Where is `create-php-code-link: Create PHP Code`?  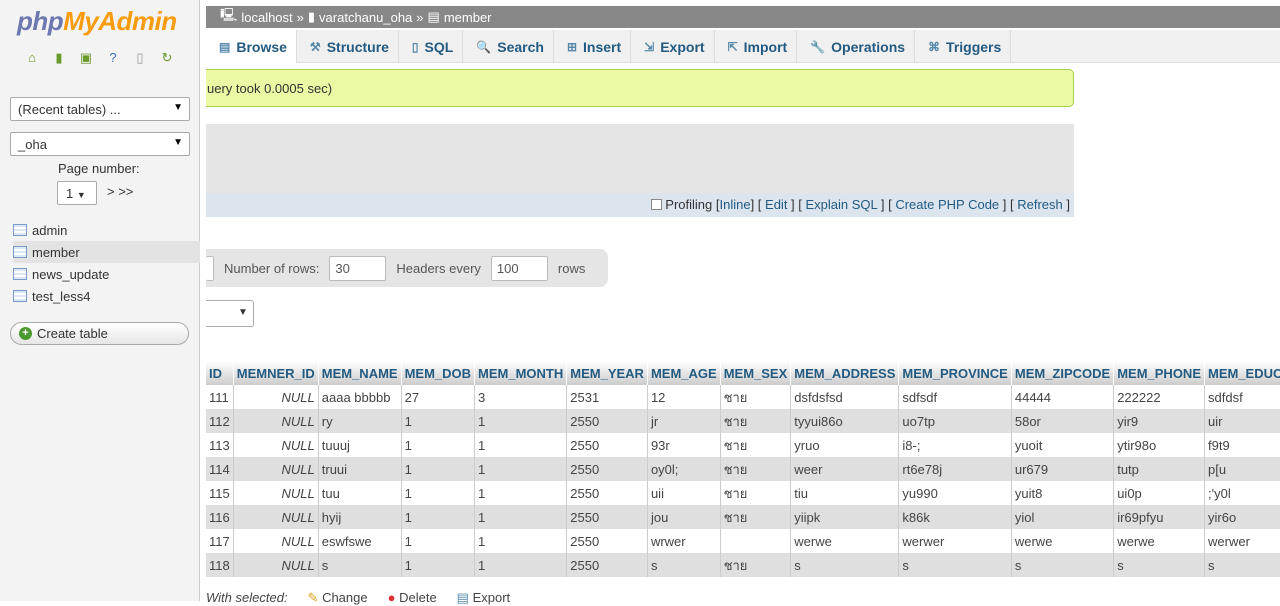
create-php-code-link: Create PHP Code is located at coordinates (947, 204).